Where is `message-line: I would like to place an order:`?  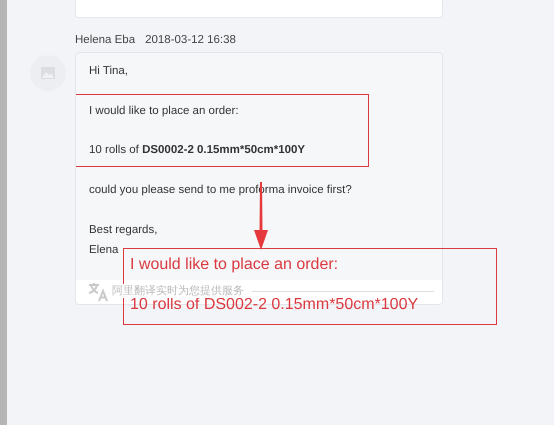
message-line: I would like to place an order: is located at coordinates (164, 111).